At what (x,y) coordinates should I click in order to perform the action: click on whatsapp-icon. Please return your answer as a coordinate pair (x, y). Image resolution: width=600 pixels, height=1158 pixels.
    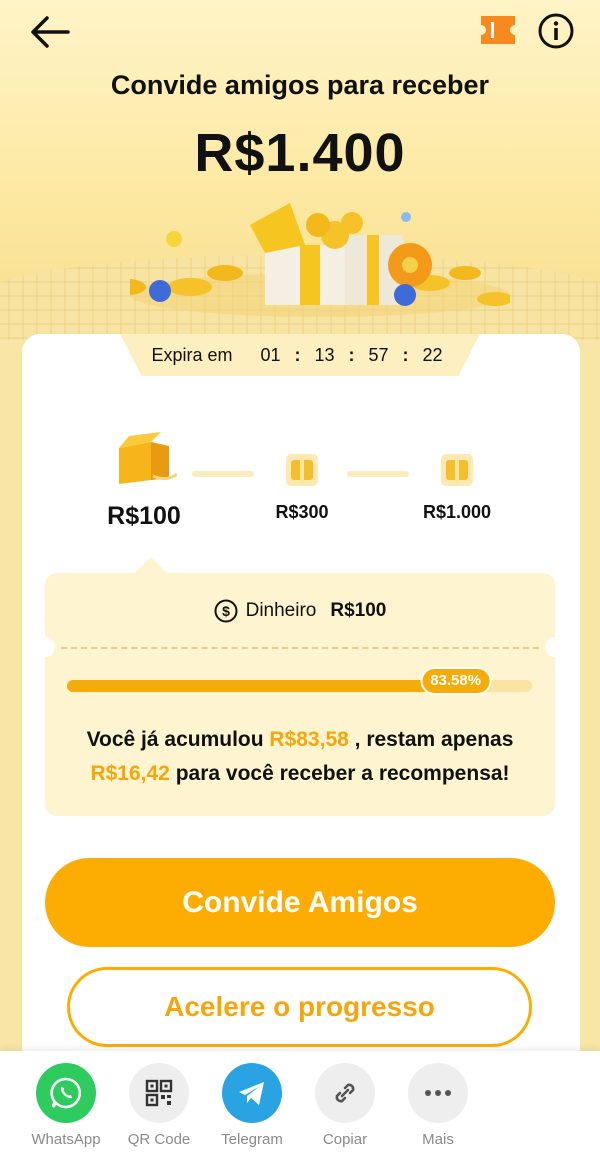
    Looking at the image, I should click on (66, 1093).